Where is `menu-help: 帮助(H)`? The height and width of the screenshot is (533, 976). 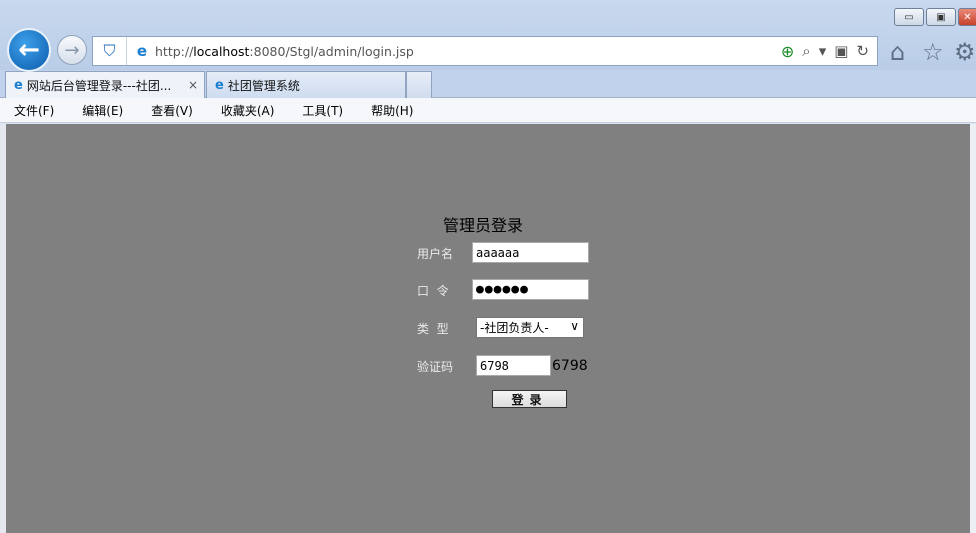
menu-help: 帮助(H) is located at coordinates (392, 110).